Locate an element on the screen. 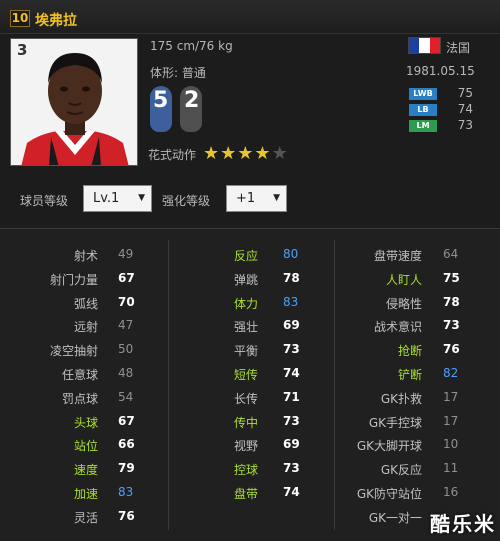 This screenshot has height=541, width=500. attribute-name: 弹跳 is located at coordinates (245, 279).